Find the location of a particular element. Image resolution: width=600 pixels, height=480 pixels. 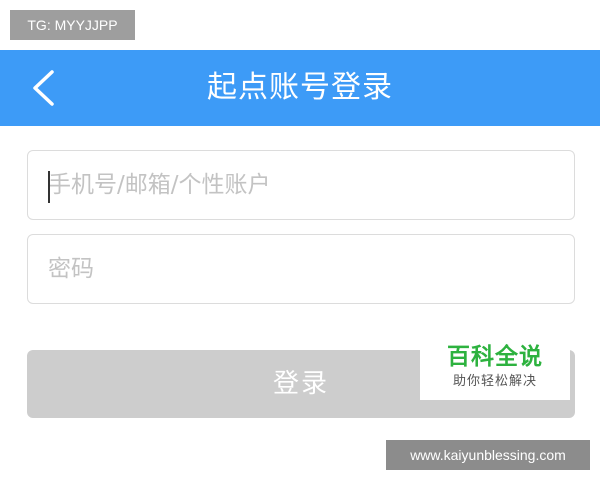

page-title: 起点账号登录 is located at coordinates (300, 87).